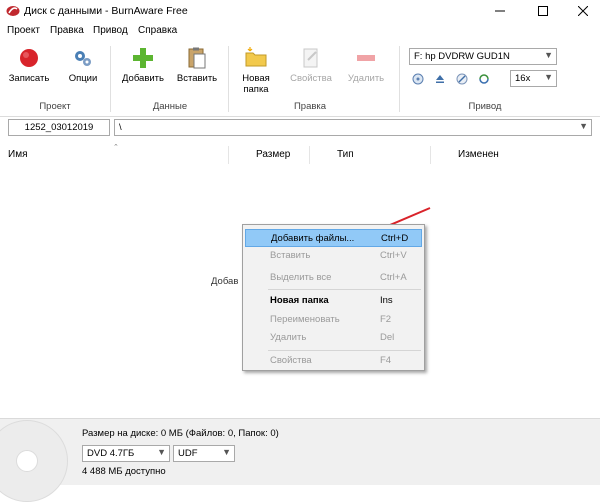 Image resolution: width=600 pixels, height=502 pixels. Describe the element at coordinates (523, 78) in the screenshot. I see `speed-select-value: 16x` at that location.